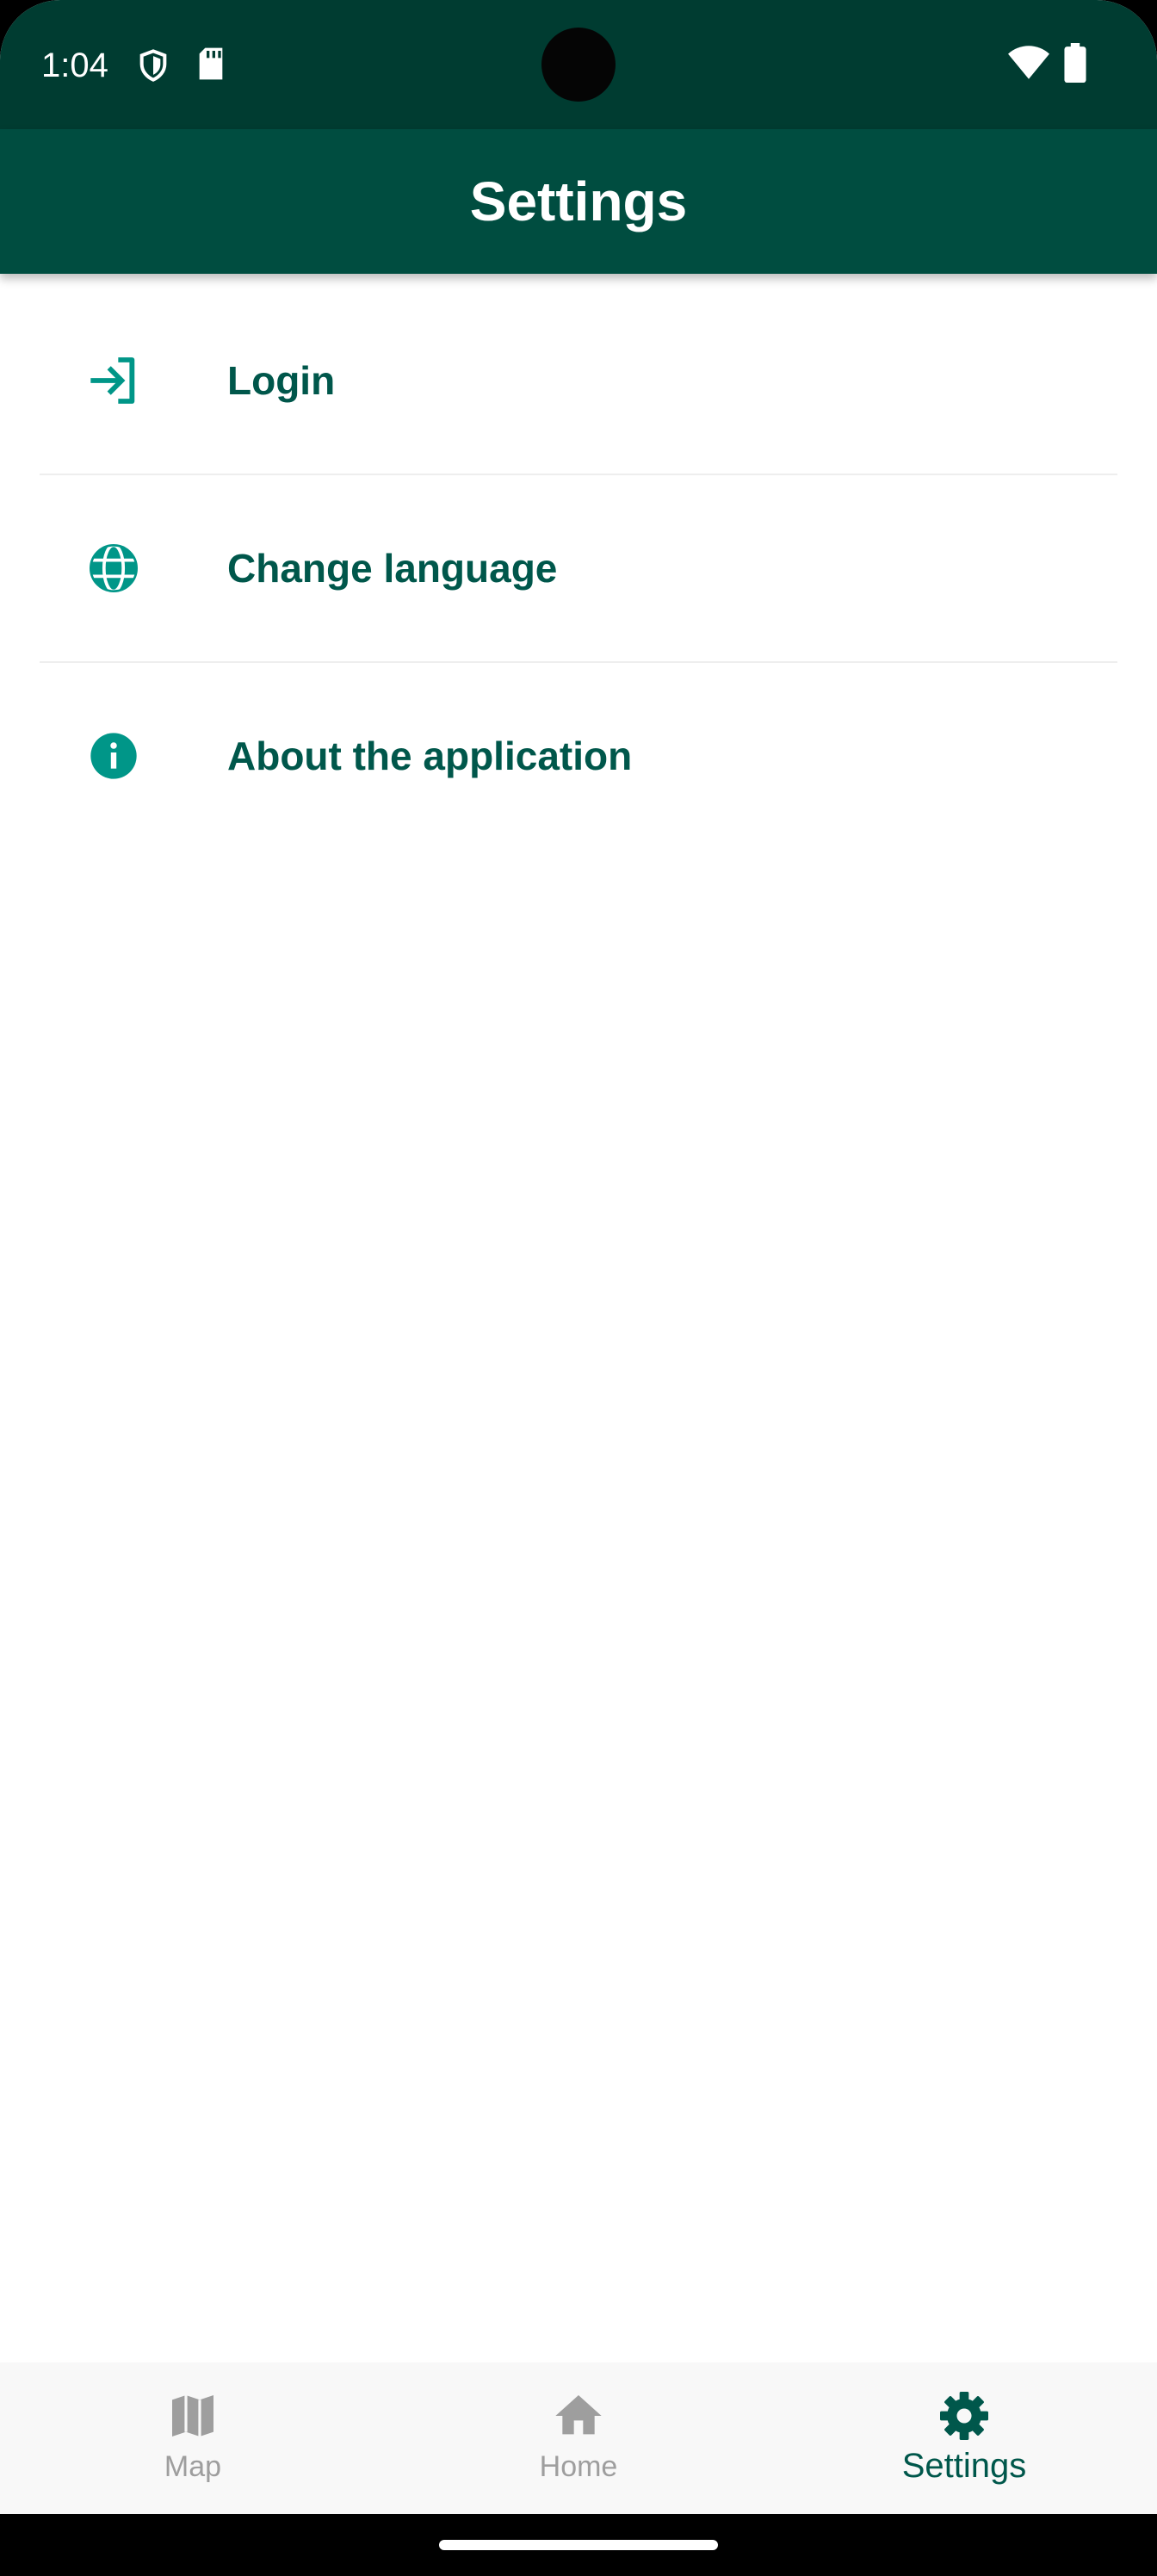 The height and width of the screenshot is (2576, 1157). Describe the element at coordinates (74, 65) in the screenshot. I see `status-time: 1:04` at that location.